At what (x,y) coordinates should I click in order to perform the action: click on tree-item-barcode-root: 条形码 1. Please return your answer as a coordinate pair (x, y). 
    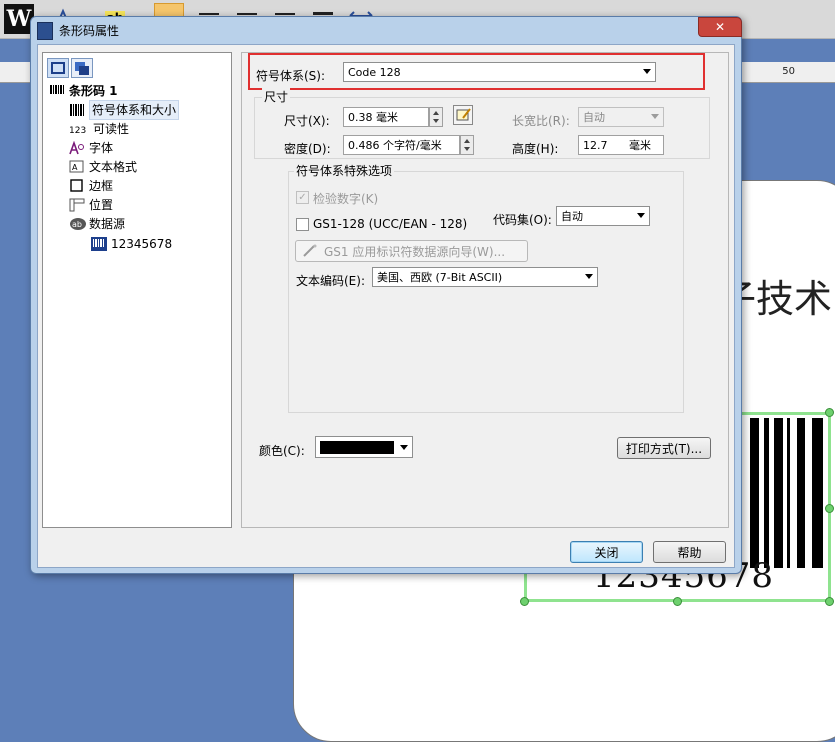
    Looking at the image, I should click on (83, 91).